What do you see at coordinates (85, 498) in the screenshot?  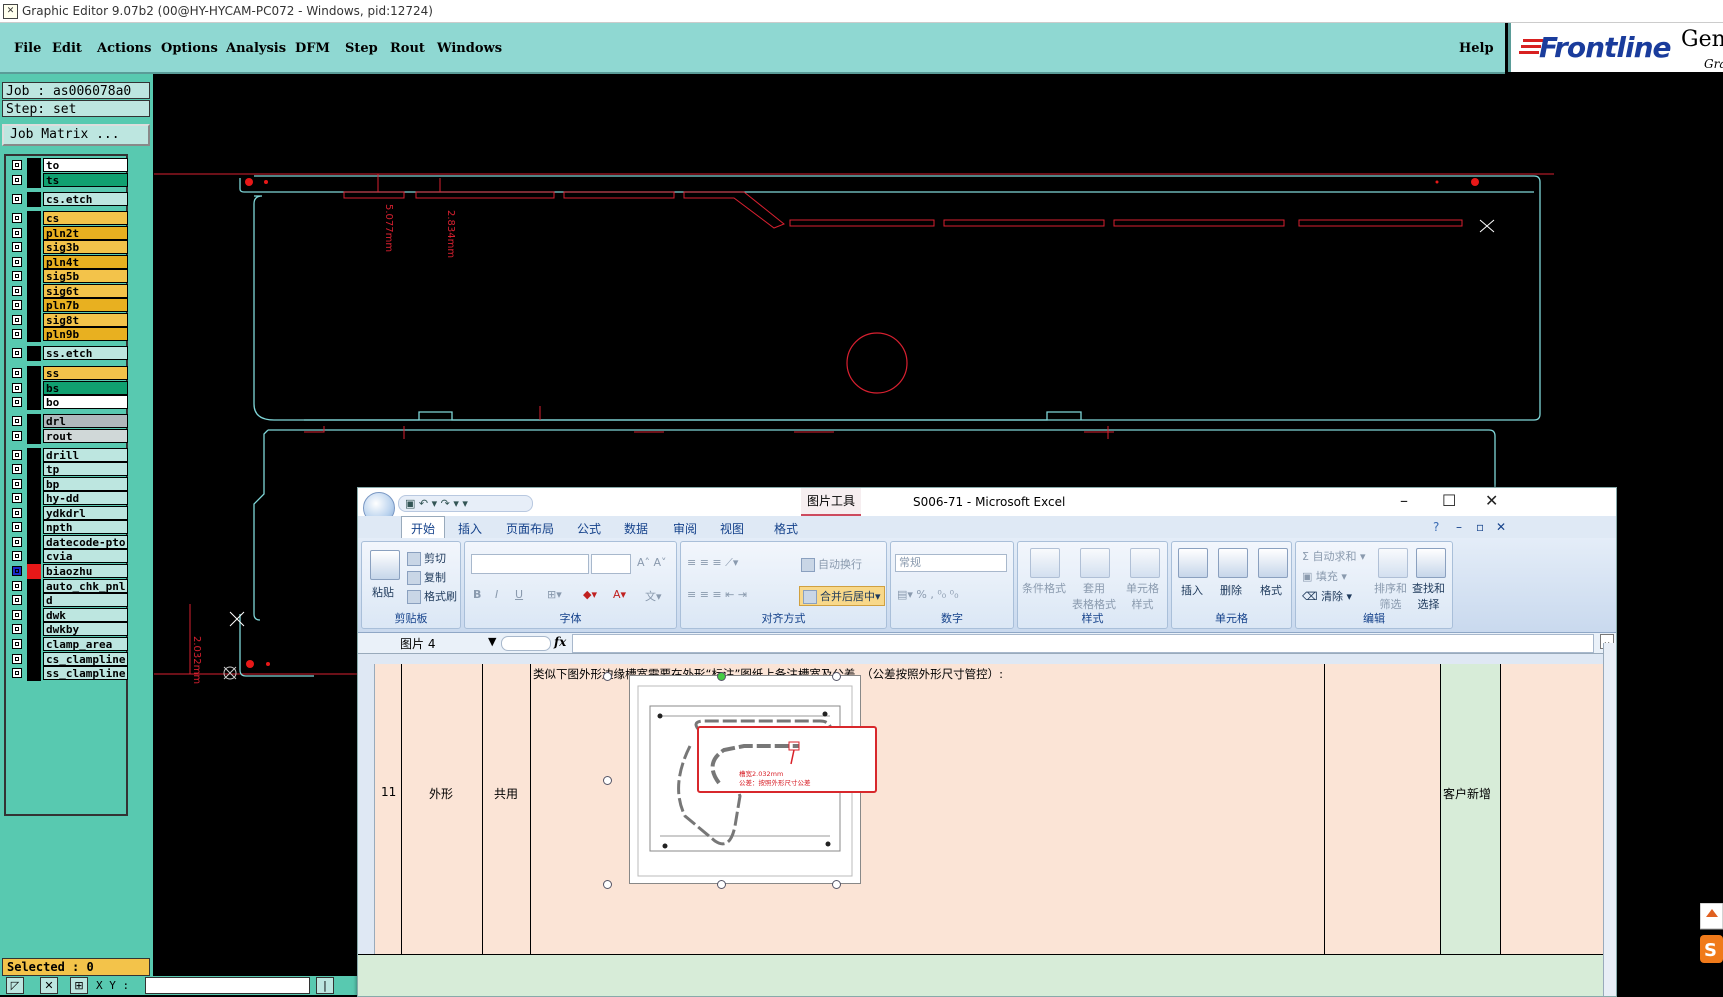 I see `layer-name: hy-dd` at bounding box center [85, 498].